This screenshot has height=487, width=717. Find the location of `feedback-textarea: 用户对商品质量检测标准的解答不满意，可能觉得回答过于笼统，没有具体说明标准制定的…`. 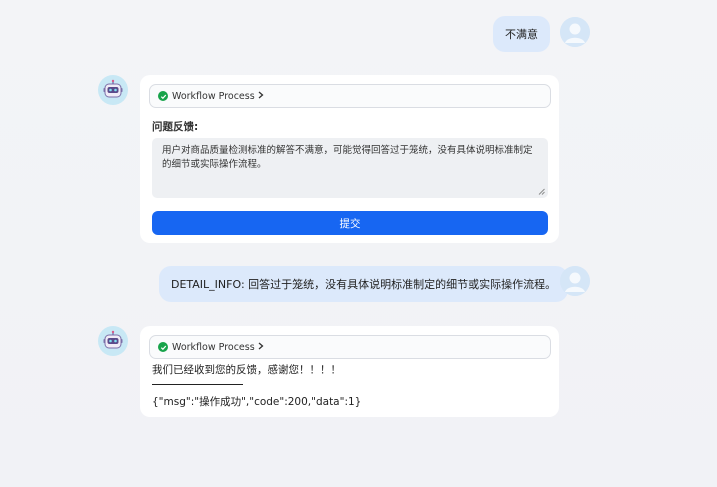

feedback-textarea: 用户对商品质量检测标准的解答不满意，可能觉得回答过于笼统，没有具体说明标准制定的… is located at coordinates (350, 168).